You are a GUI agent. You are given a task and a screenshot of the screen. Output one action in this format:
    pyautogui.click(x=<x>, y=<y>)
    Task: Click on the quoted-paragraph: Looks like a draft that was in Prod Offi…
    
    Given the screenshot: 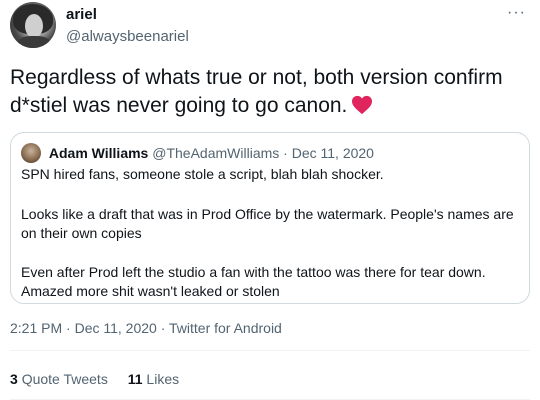 What is the action you would take?
    pyautogui.click(x=267, y=223)
    